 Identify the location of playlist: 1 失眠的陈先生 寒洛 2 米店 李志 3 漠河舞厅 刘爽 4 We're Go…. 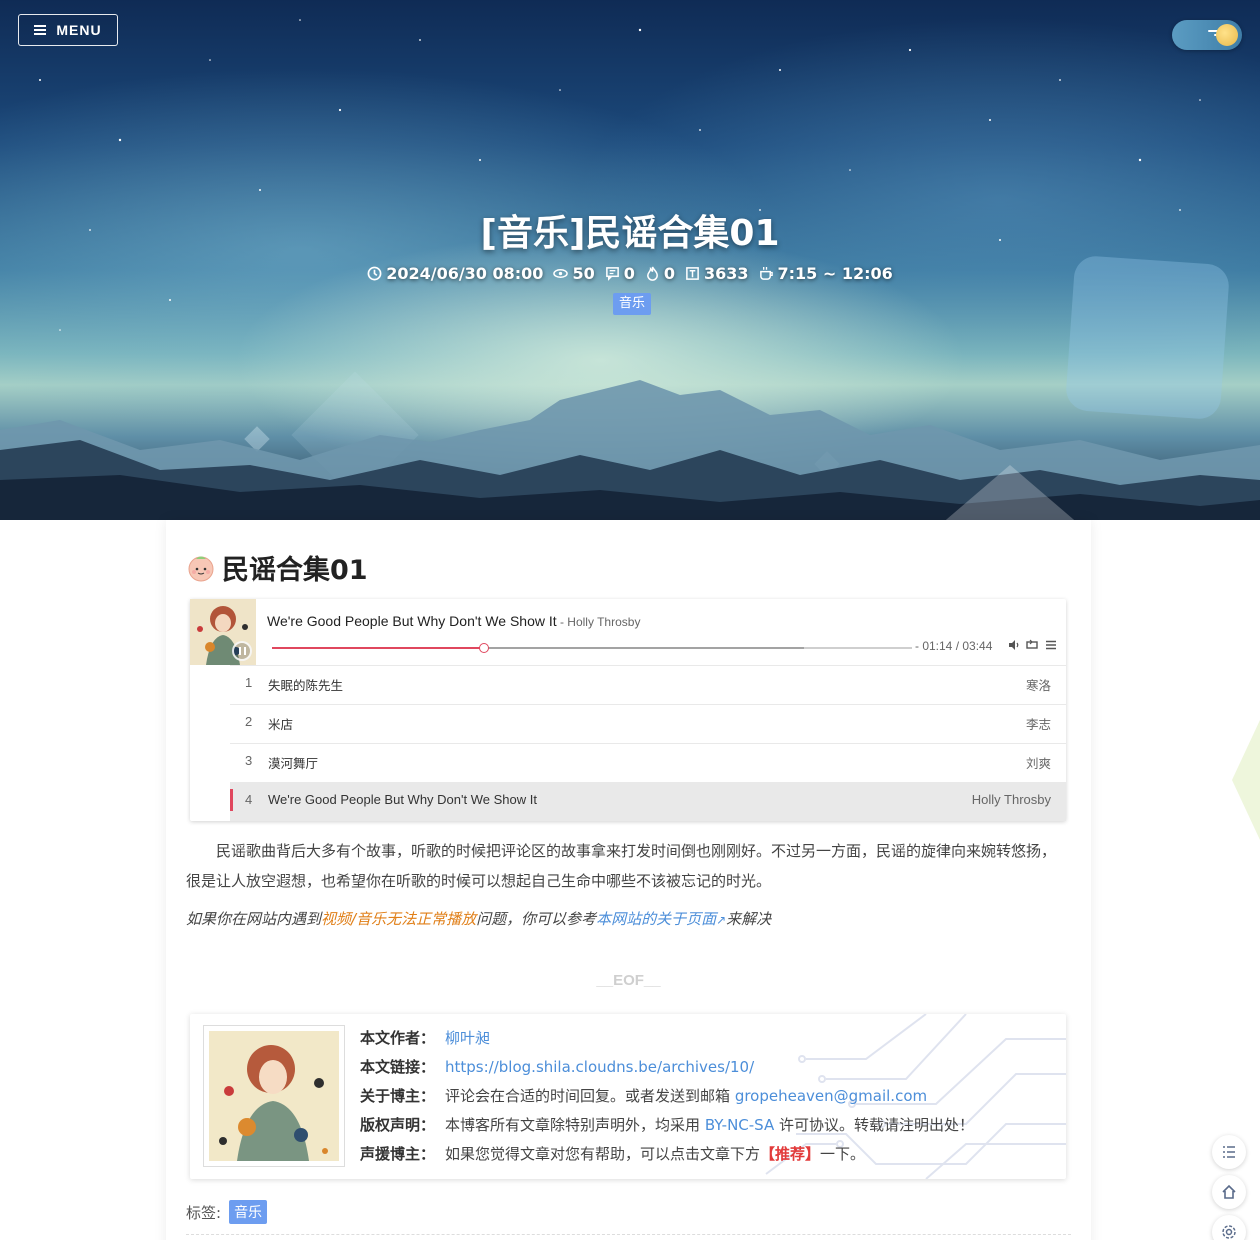
(648, 743).